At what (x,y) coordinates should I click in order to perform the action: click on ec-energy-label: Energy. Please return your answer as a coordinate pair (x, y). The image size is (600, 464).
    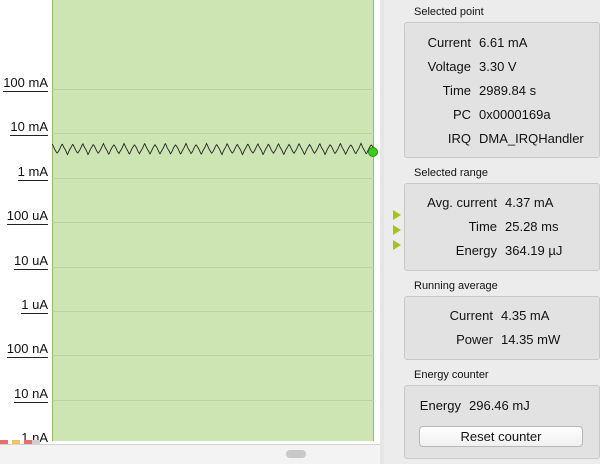
    Looking at the image, I should click on (440, 405).